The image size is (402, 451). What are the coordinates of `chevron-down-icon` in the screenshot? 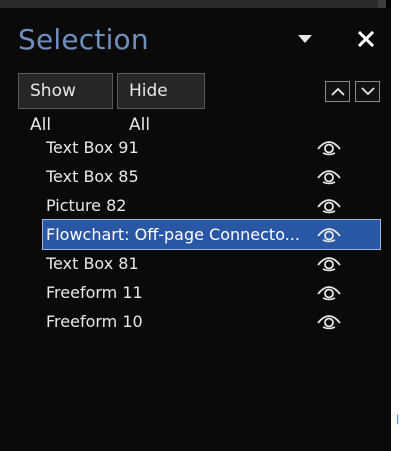 It's located at (367, 91).